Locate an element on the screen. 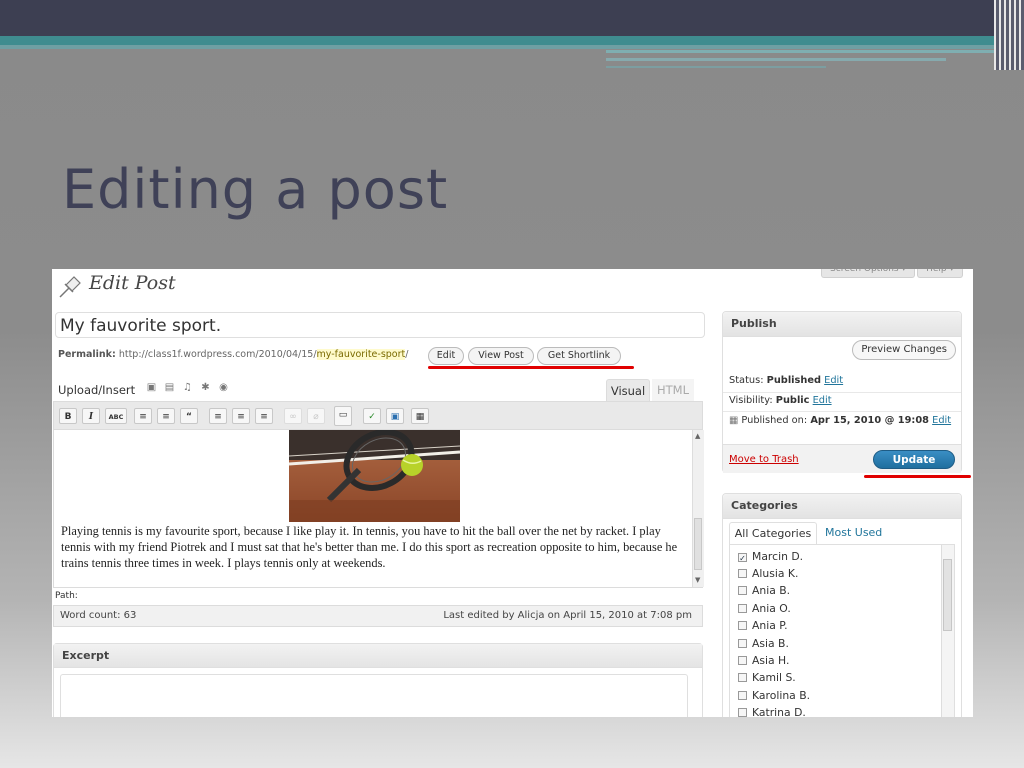 Image resolution: width=1024 pixels, height=768 pixels. category-item: Alusia K. is located at coordinates (768, 573).